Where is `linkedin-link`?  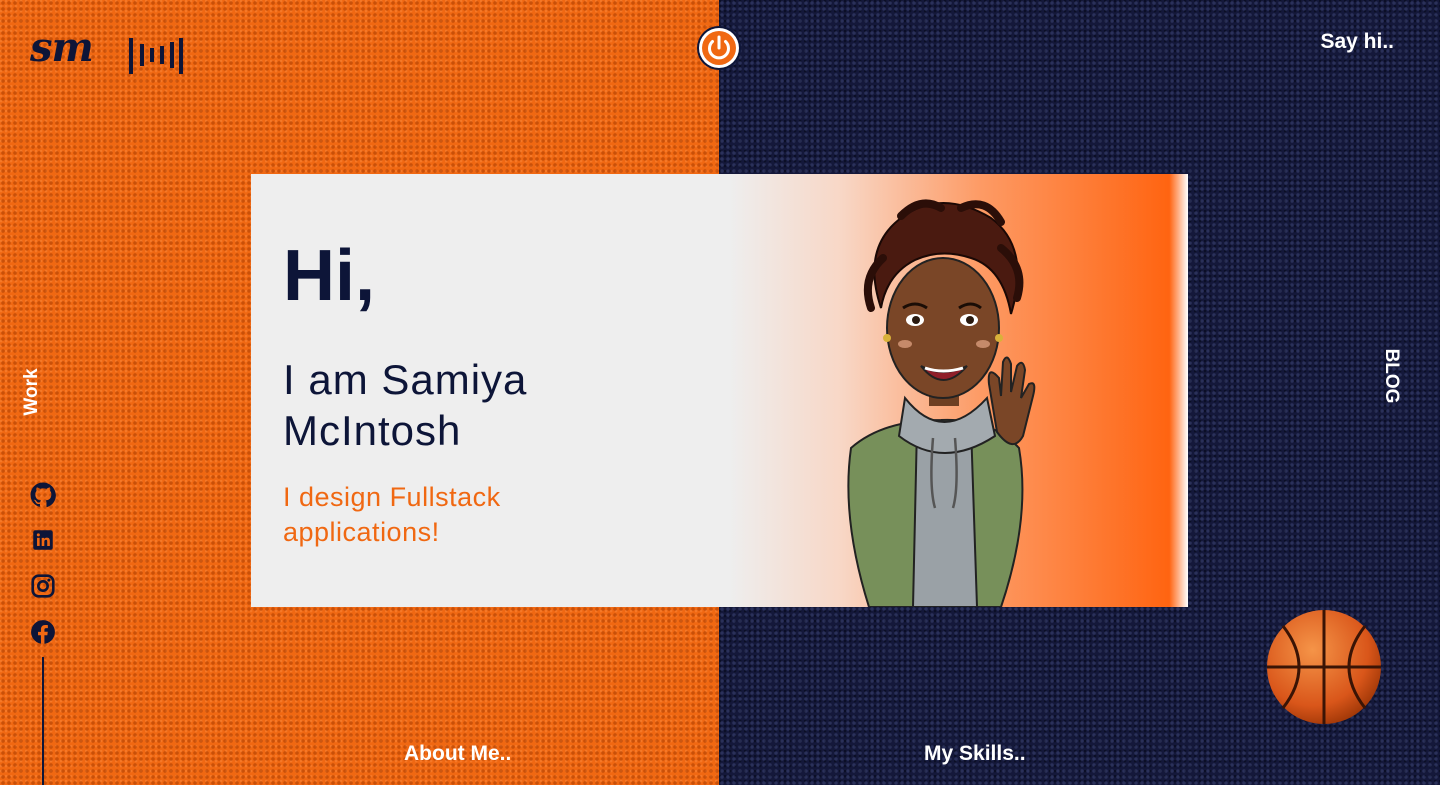 linkedin-link is located at coordinates (43, 540).